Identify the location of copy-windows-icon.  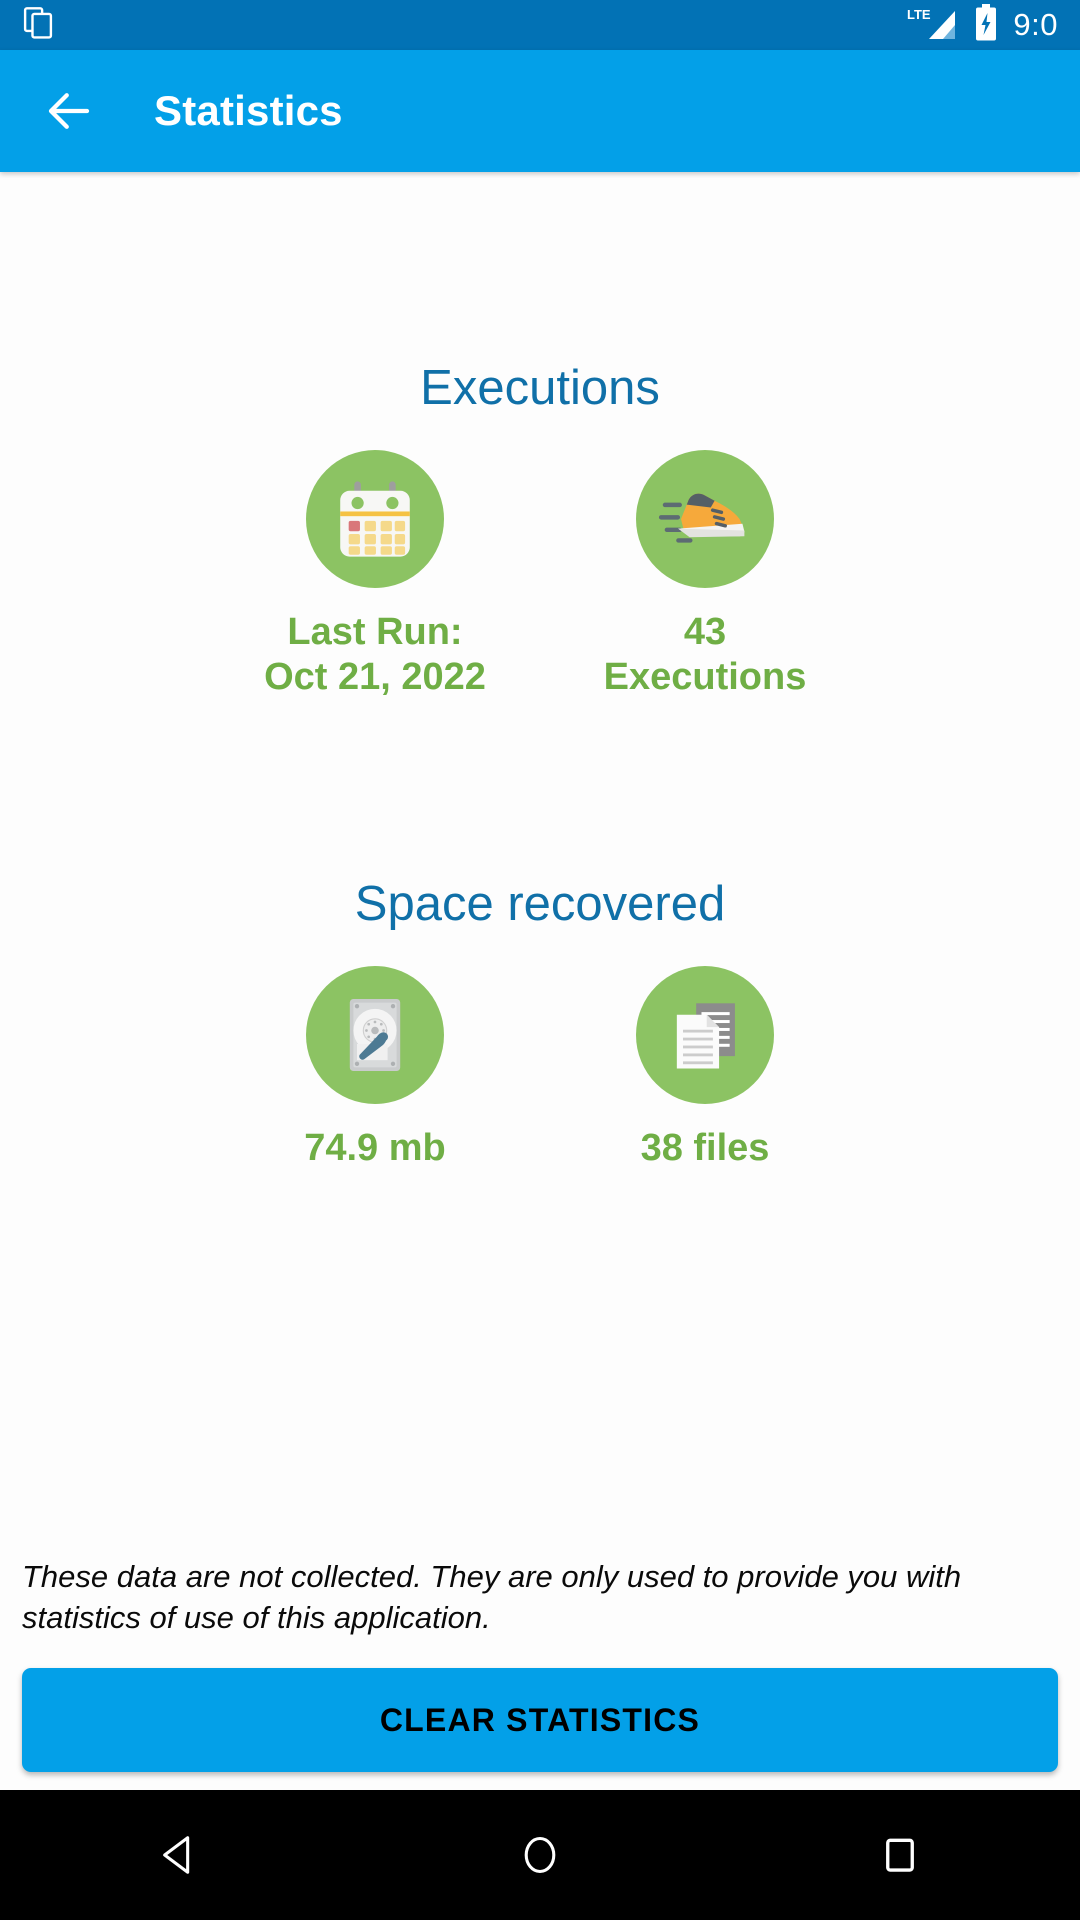
(39, 25).